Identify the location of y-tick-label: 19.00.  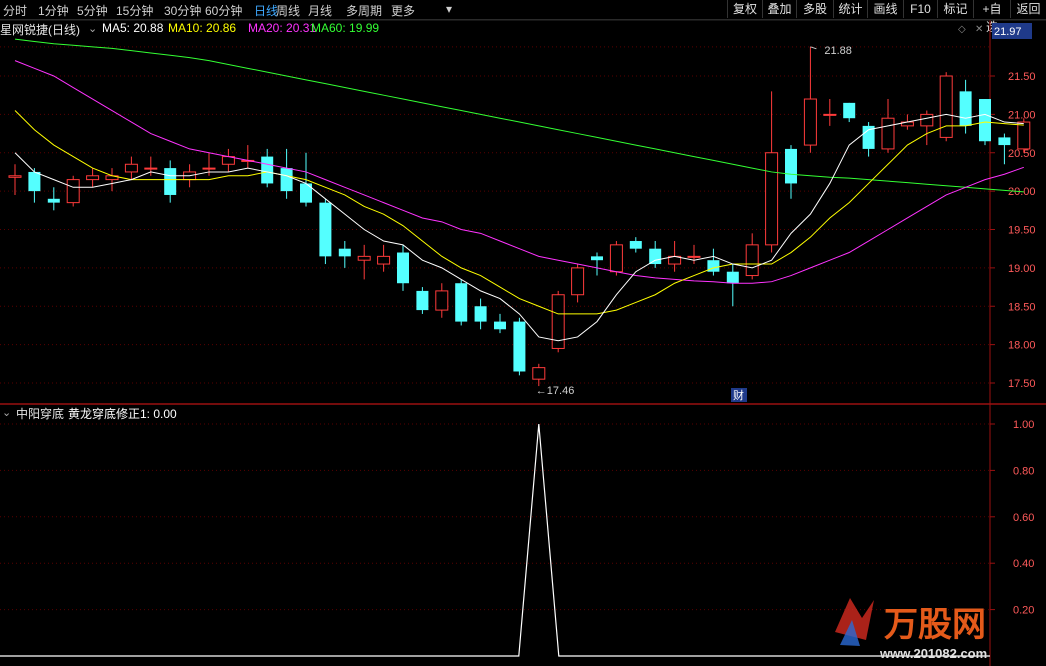
(1022, 269).